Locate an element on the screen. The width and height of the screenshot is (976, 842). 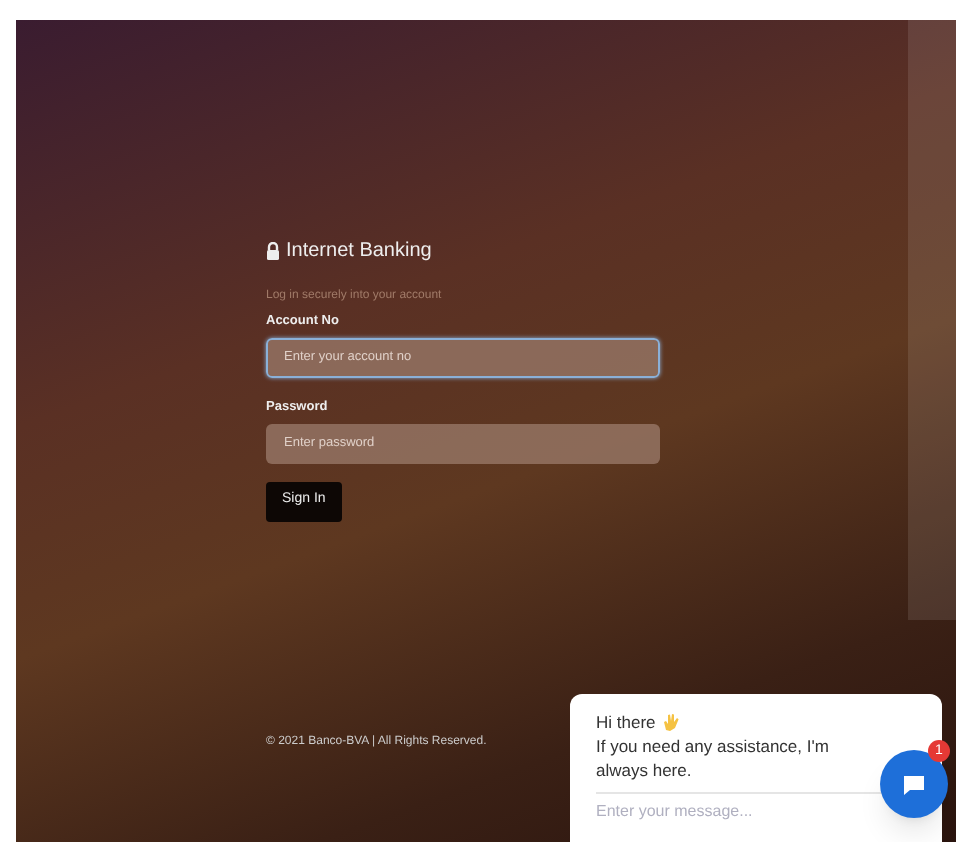
login-title: Internet Banking is located at coordinates (359, 252).